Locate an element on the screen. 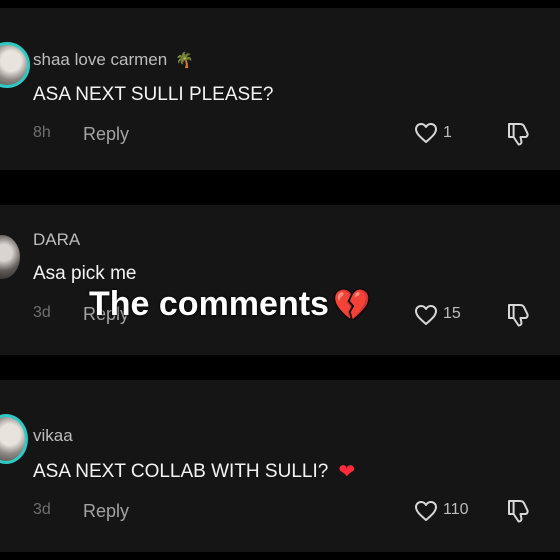 The width and height of the screenshot is (560, 560). comment-username: shaa love carmen 🌴 is located at coordinates (113, 60).